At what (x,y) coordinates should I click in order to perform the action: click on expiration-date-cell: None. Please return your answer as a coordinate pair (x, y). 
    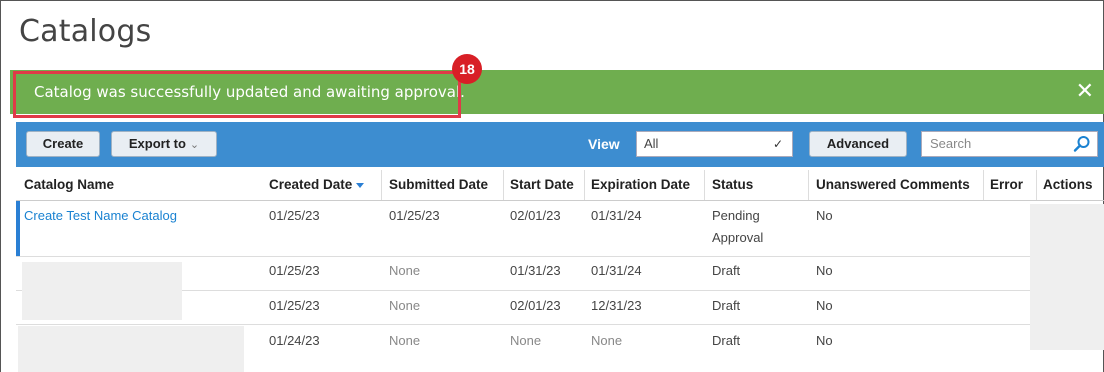
    Looking at the image, I should click on (607, 340).